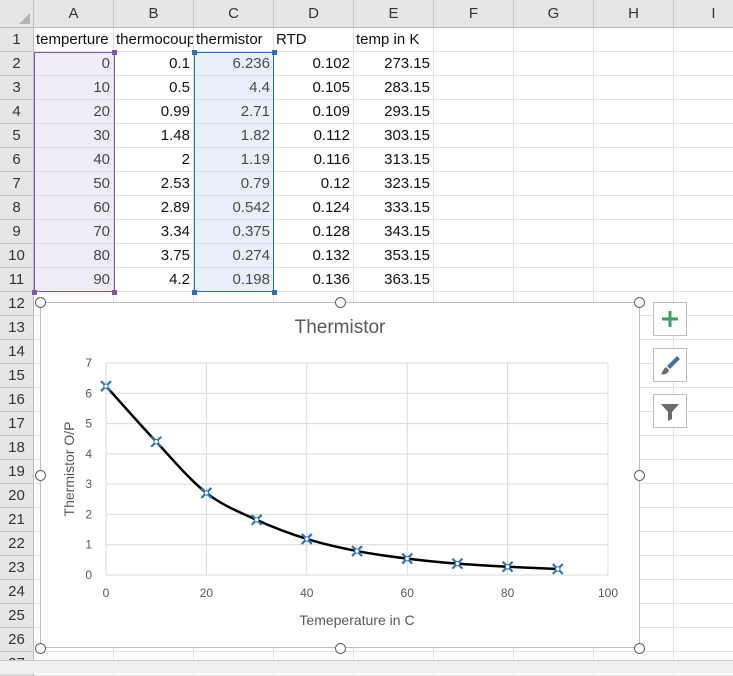 The height and width of the screenshot is (676, 733). I want to click on cell-i7, so click(703, 184).